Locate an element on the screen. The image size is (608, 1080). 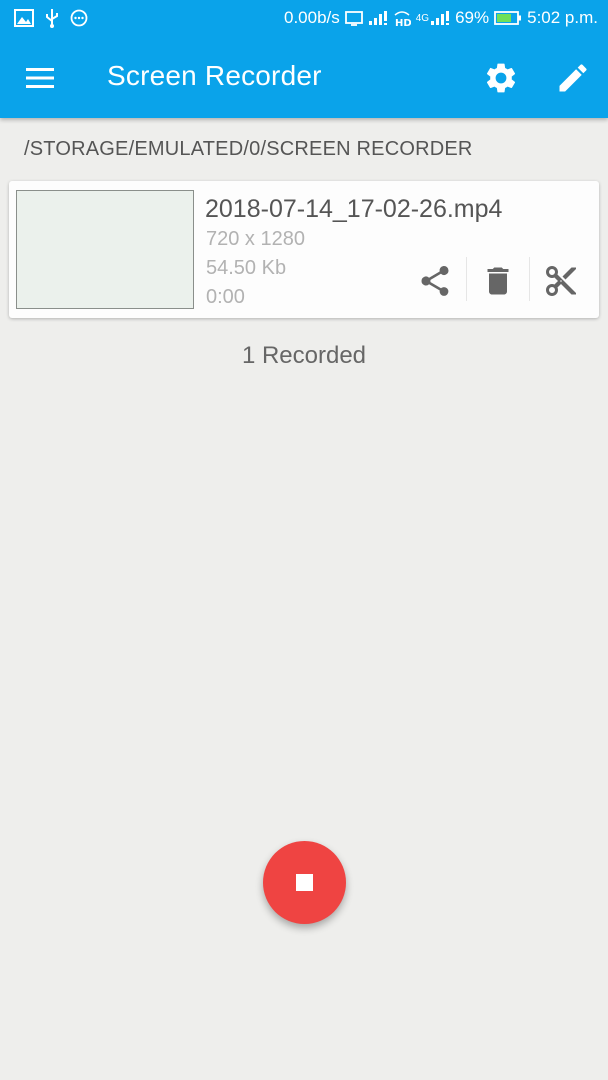
stop-icon is located at coordinates (304, 882).